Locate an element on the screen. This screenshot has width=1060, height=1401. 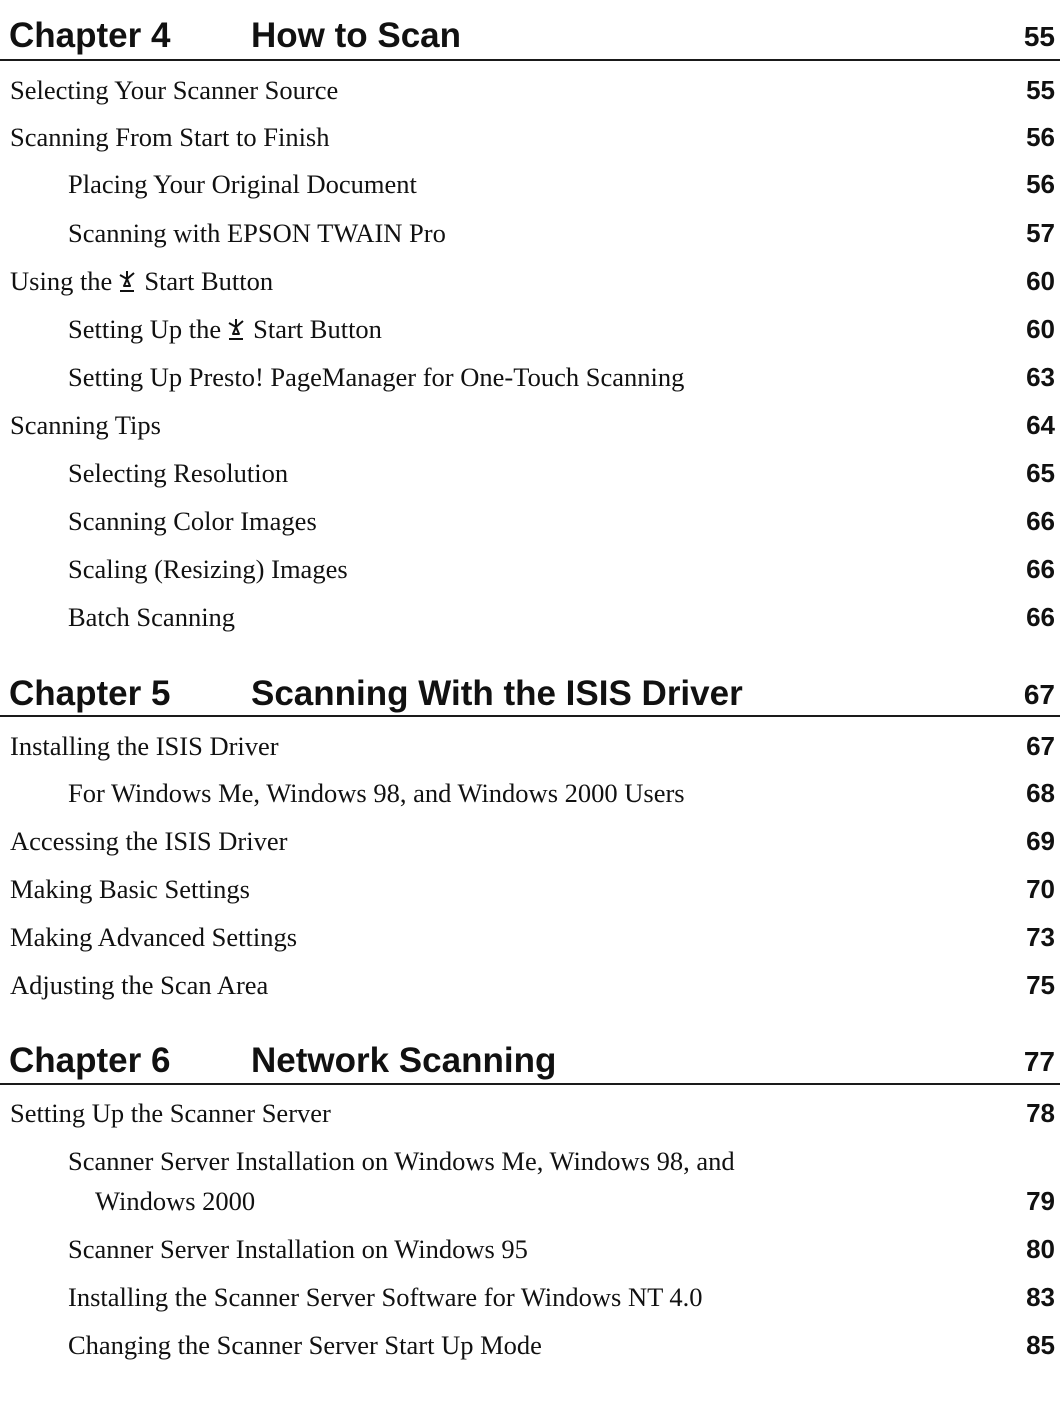
toc-entry-page: 64 is located at coordinates (1040, 425).